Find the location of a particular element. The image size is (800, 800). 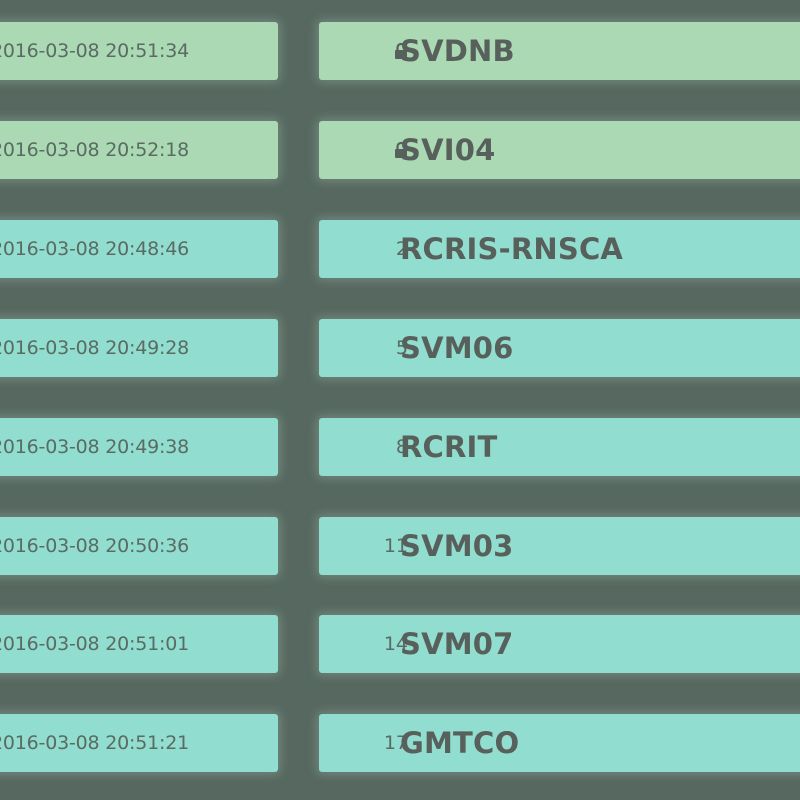

station-name: GMTCO is located at coordinates (460, 743).